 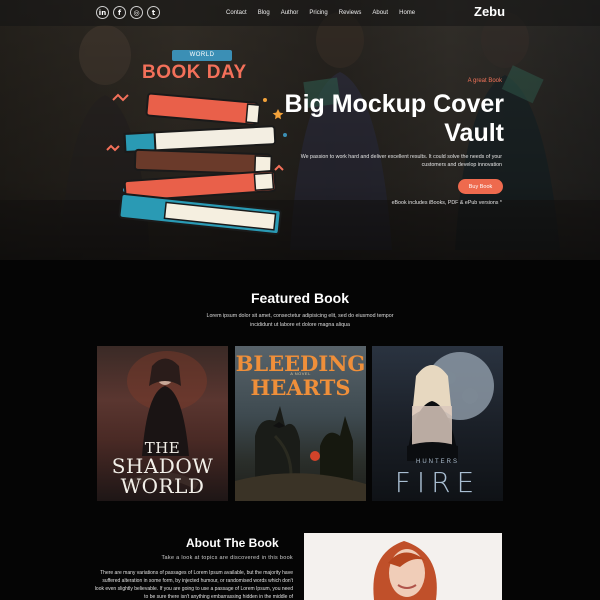 I want to click on book-title-line2: HEARTS, so click(x=300, y=387).